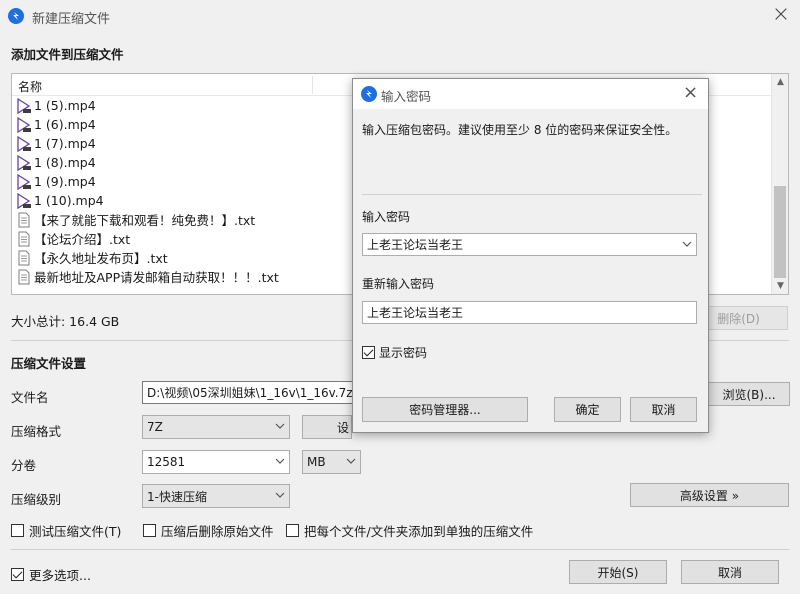 The height and width of the screenshot is (594, 800). I want to click on file-list-item: 1 (9).mp4, so click(56, 181).